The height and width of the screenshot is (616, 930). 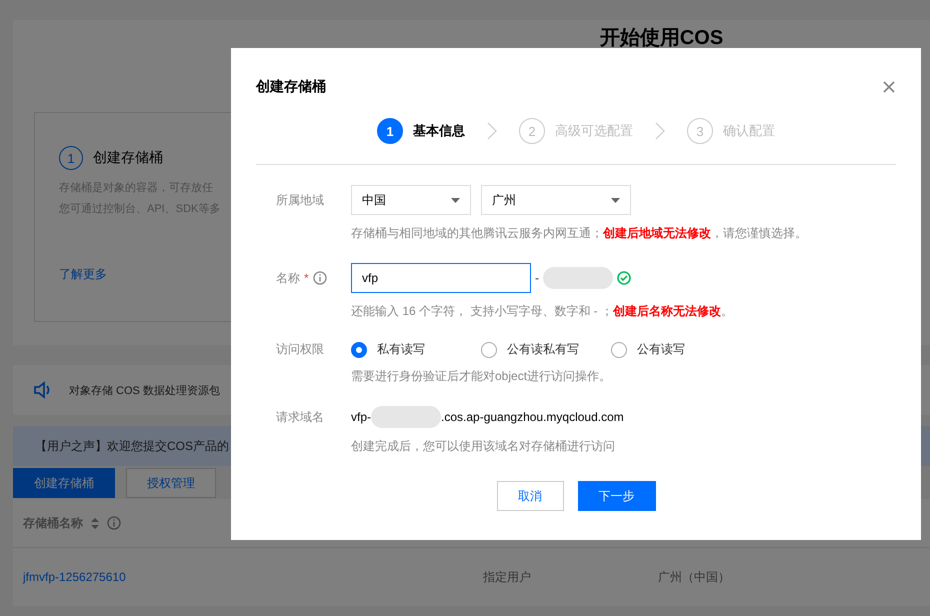 What do you see at coordinates (694, 577) in the screenshot?
I see `table-cell: 广州（中国）` at bounding box center [694, 577].